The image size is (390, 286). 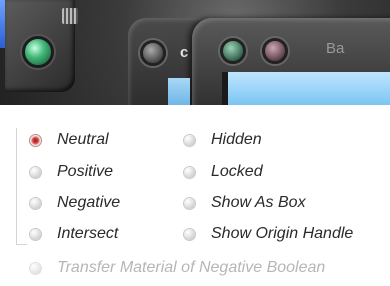 I want to click on toggle-option-show-origin-handle: Show Origin Handle, so click(x=268, y=234).